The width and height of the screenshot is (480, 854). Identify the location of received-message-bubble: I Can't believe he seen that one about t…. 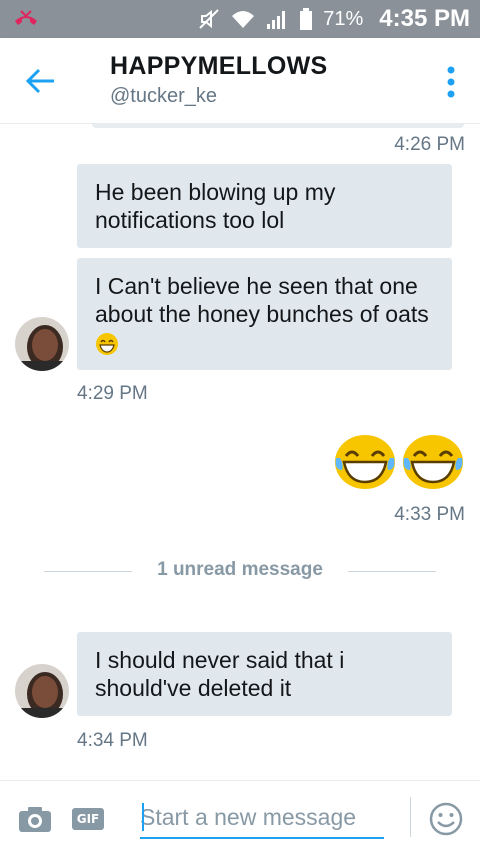
(264, 314).